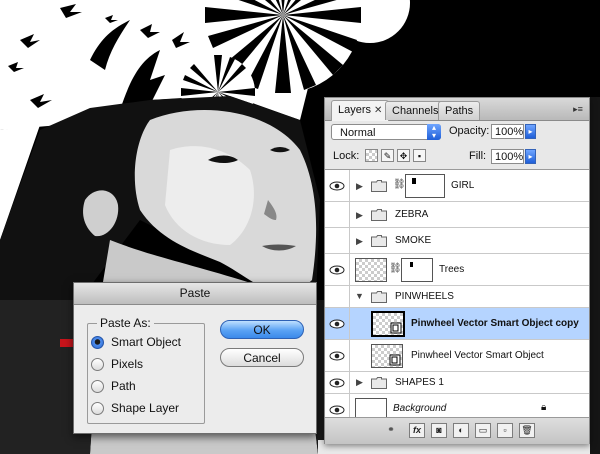  Describe the element at coordinates (457, 215) in the screenshot. I see `layer-row-zebra: ▶ ZEBRA` at that location.